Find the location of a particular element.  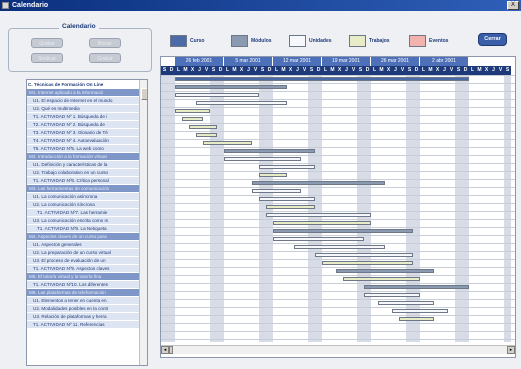

course-bar is located at coordinates (322, 79).